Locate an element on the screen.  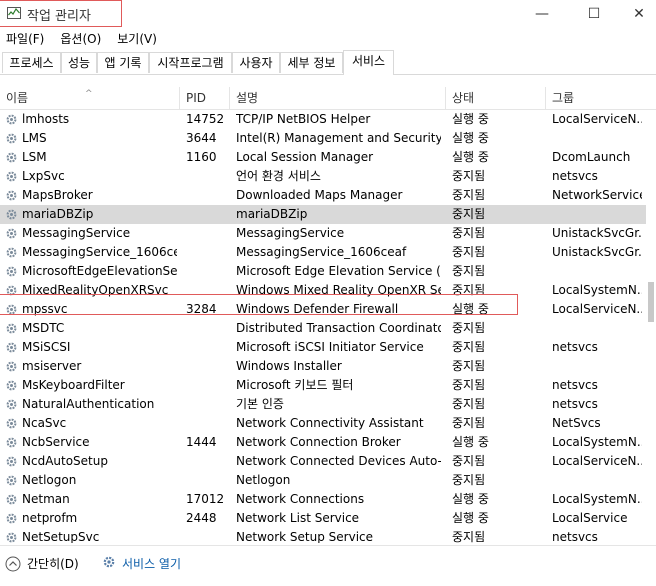
service-row: msiserver Windows Installer 중지됨 is located at coordinates (323, 366).